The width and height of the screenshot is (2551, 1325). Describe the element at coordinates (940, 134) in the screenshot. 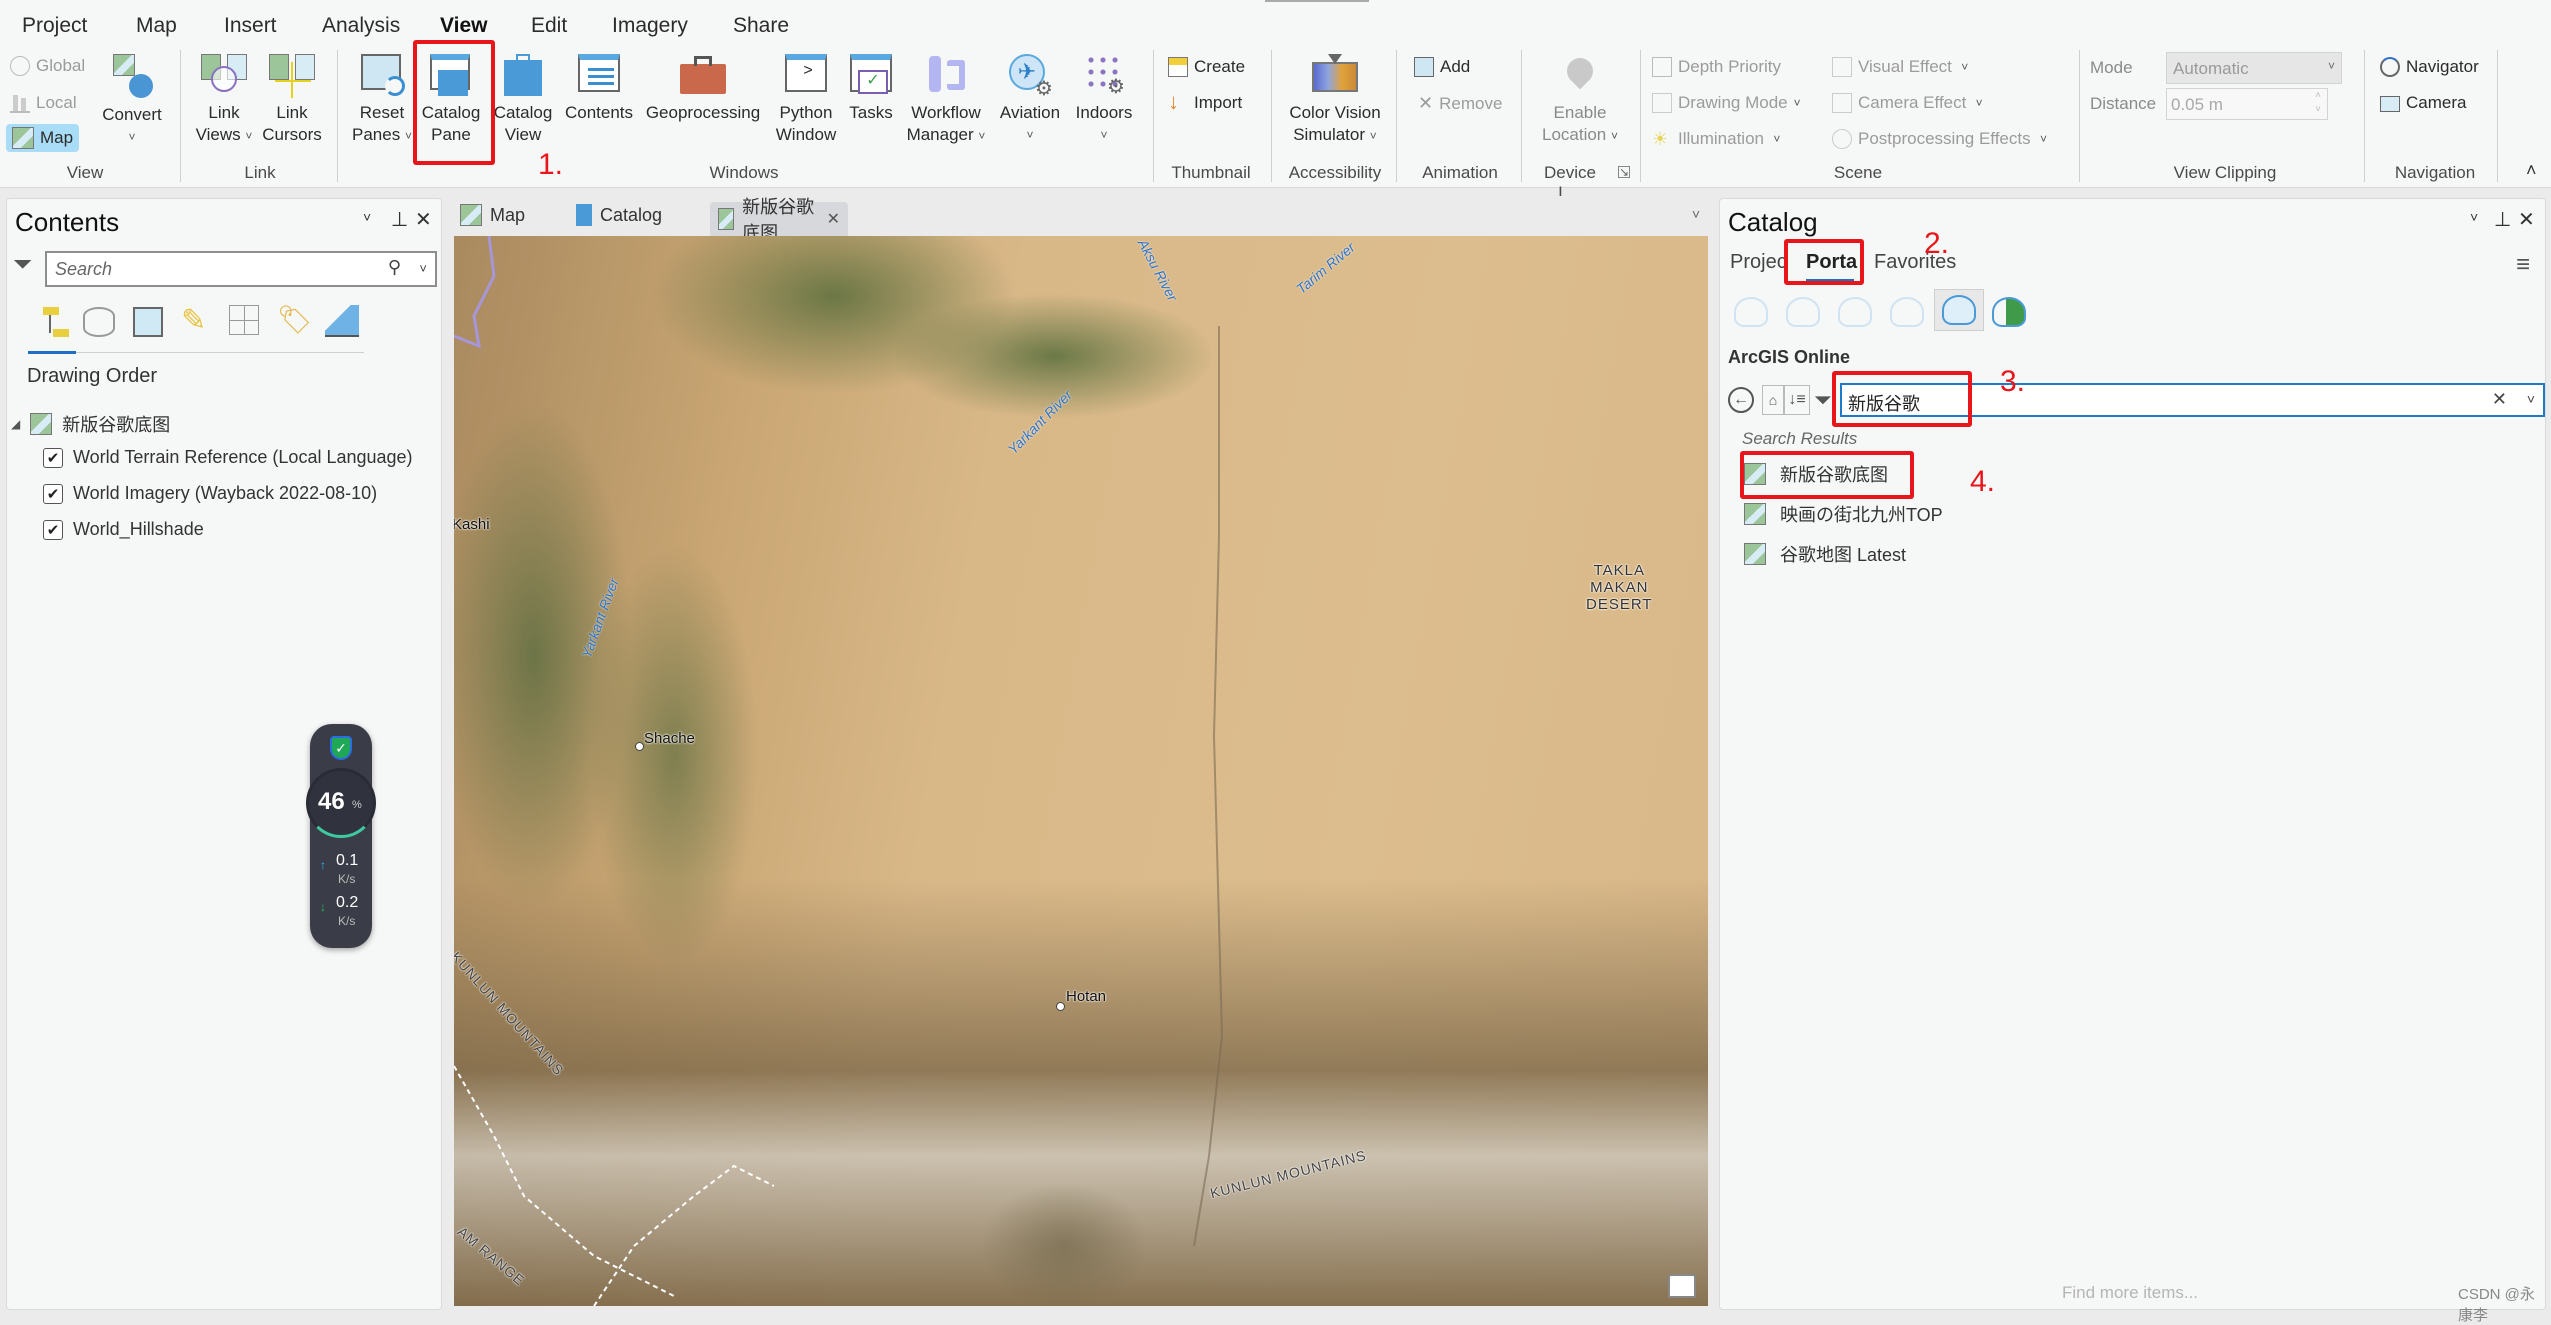

I see `workflow-label-2: Manager` at that location.